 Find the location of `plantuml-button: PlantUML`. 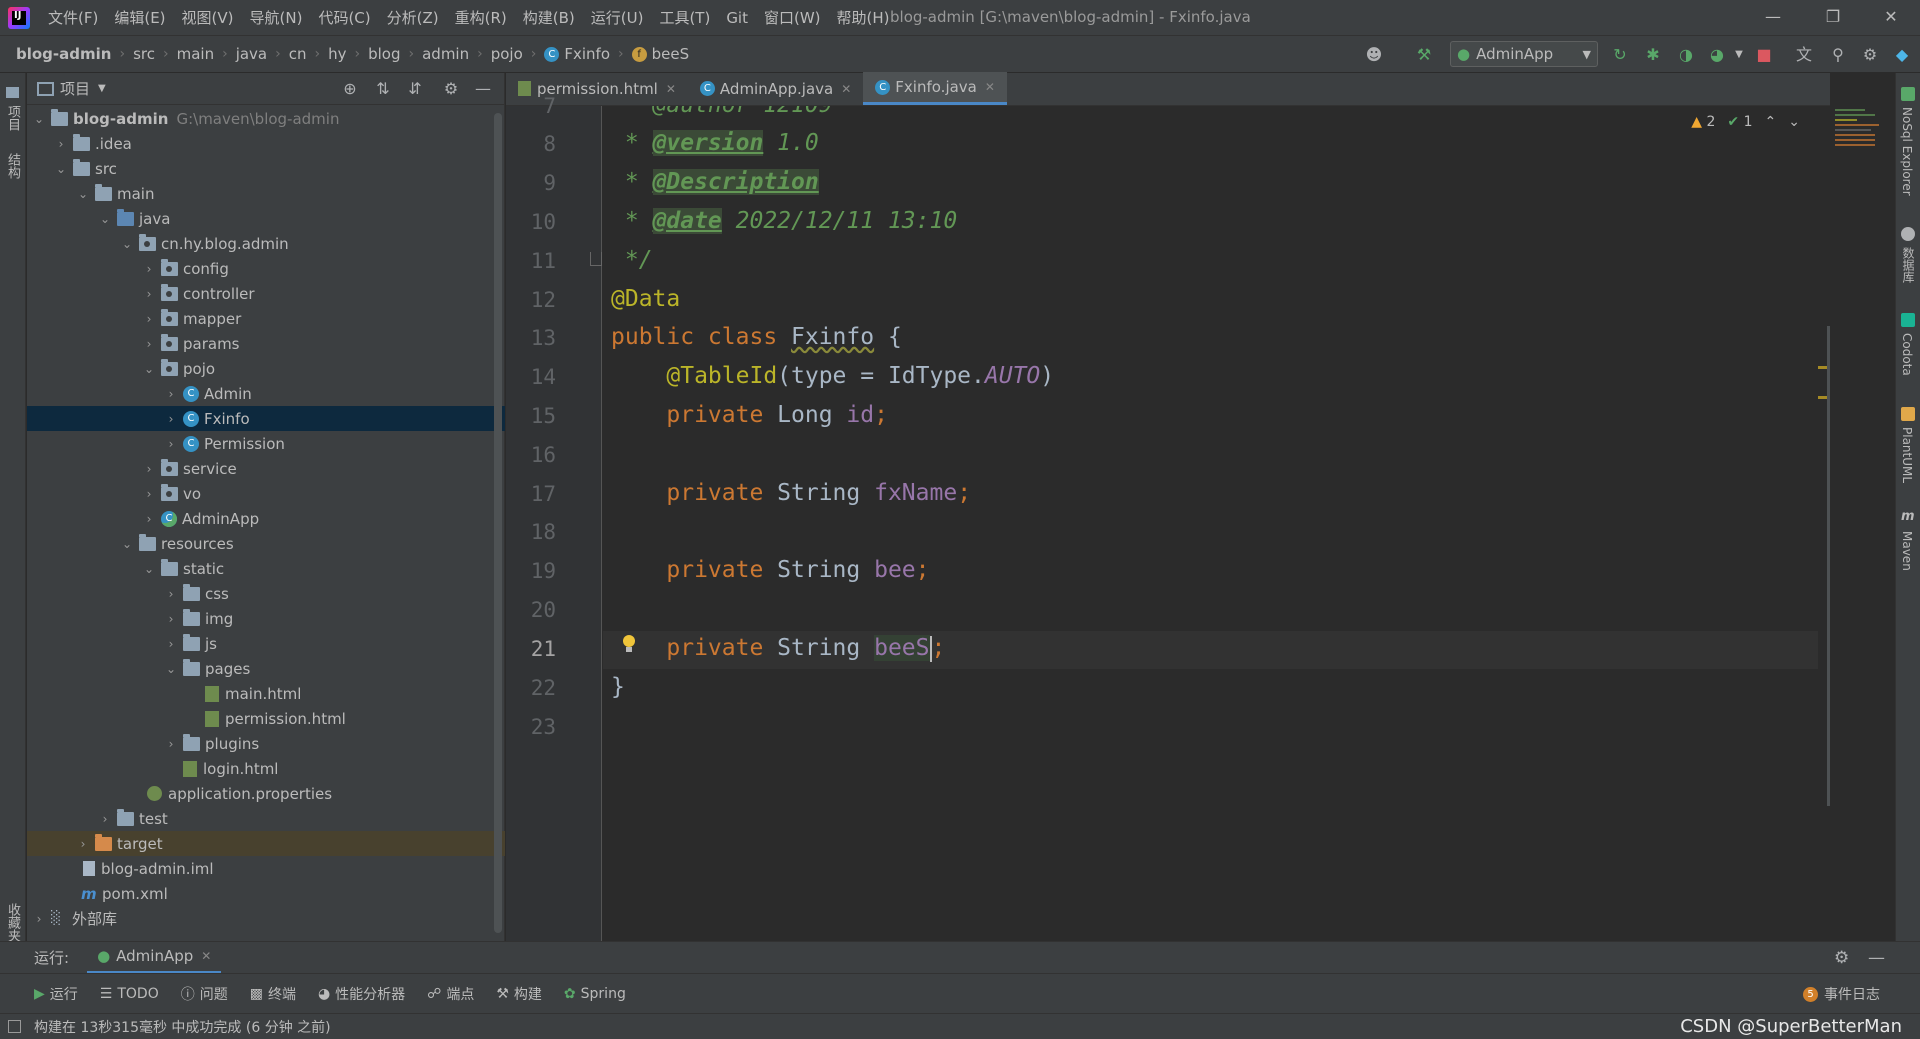

plantuml-button: PlantUML is located at coordinates (1907, 455).